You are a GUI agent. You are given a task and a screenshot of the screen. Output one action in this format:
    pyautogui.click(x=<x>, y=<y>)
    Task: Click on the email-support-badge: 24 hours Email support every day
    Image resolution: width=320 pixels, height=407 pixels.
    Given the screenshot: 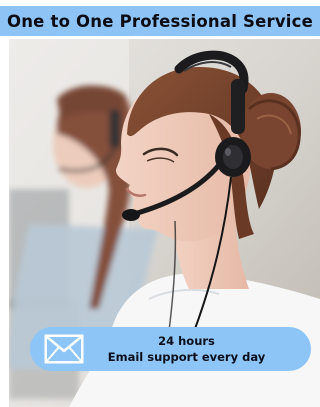 What is the action you would take?
    pyautogui.click(x=170, y=349)
    